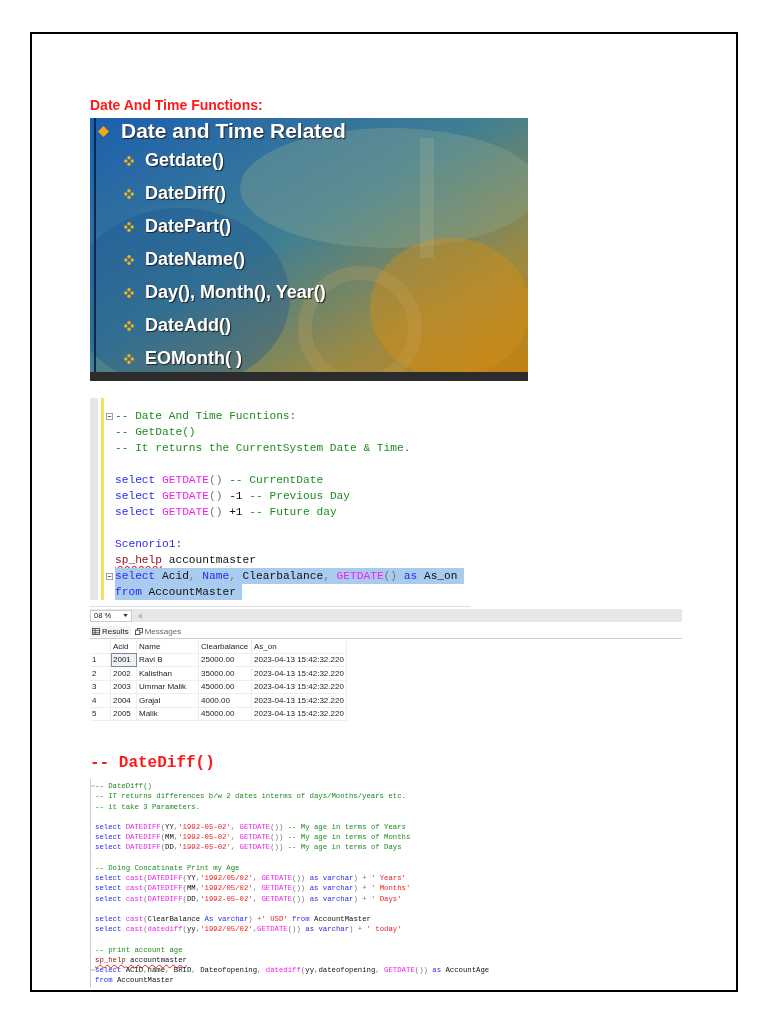 This screenshot has height=1024, width=768. What do you see at coordinates (195, 259) in the screenshot?
I see `slide-bullet-text: DateName()` at bounding box center [195, 259].